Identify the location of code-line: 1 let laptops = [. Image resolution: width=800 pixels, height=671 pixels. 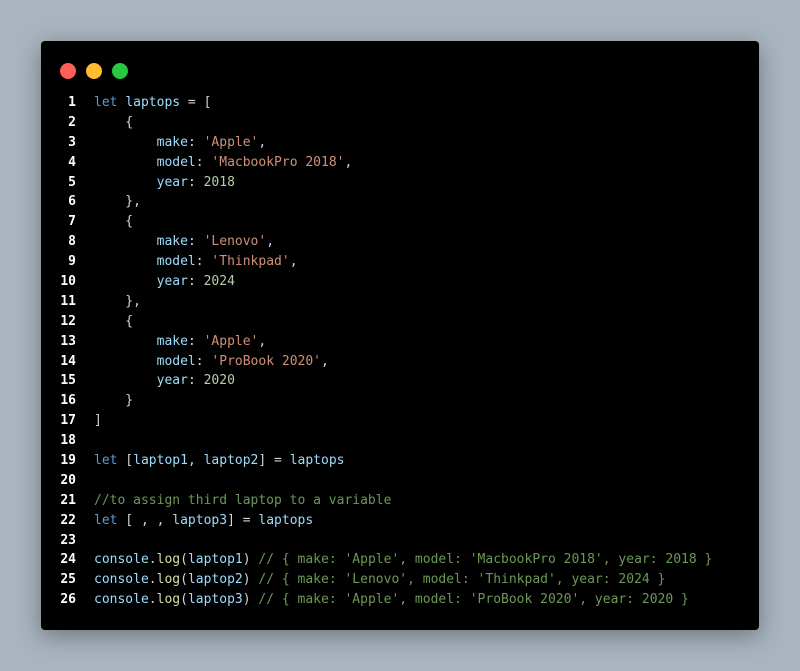
(383, 103).